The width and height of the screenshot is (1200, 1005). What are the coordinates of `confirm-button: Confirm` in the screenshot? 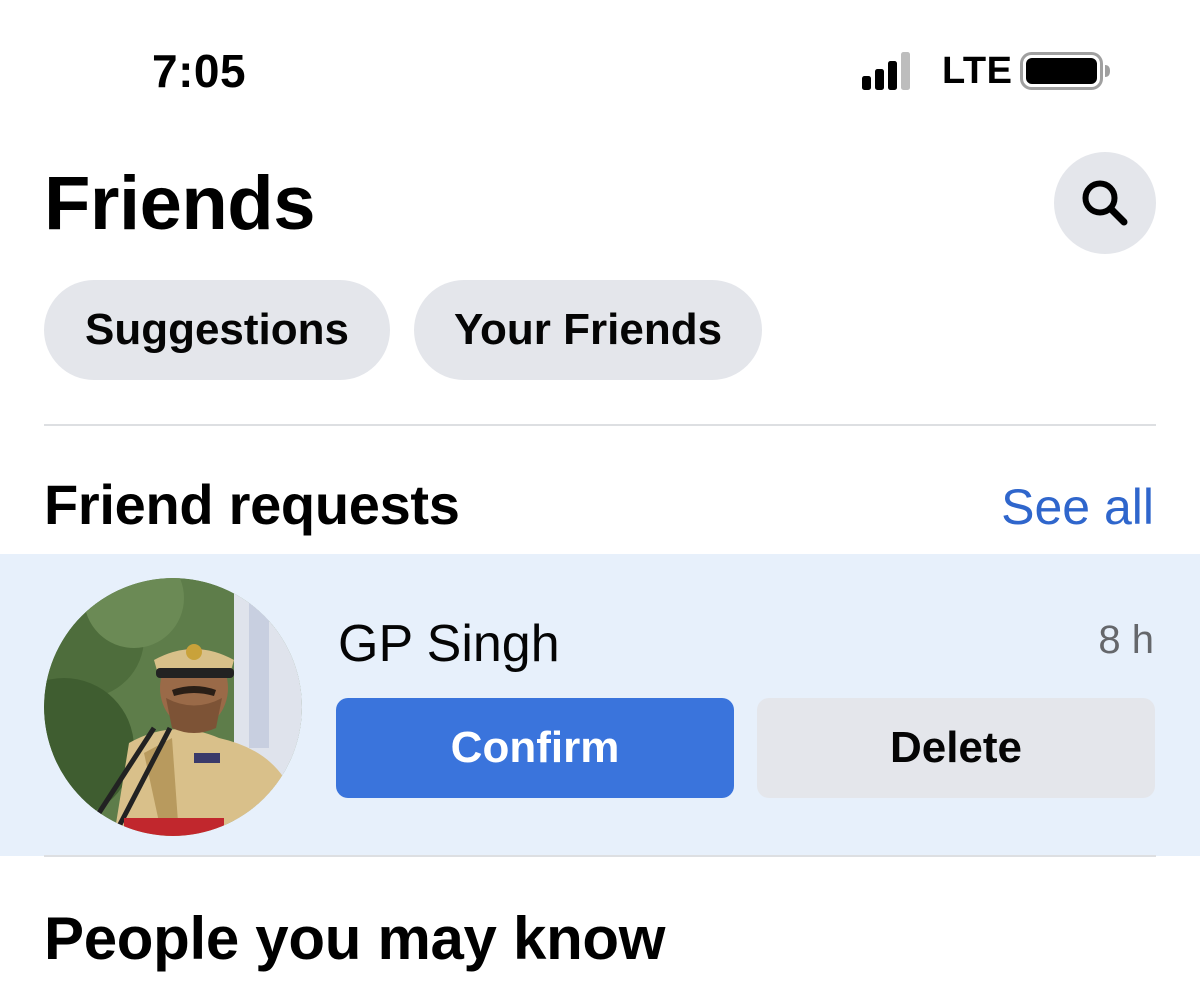 It's located at (535, 748).